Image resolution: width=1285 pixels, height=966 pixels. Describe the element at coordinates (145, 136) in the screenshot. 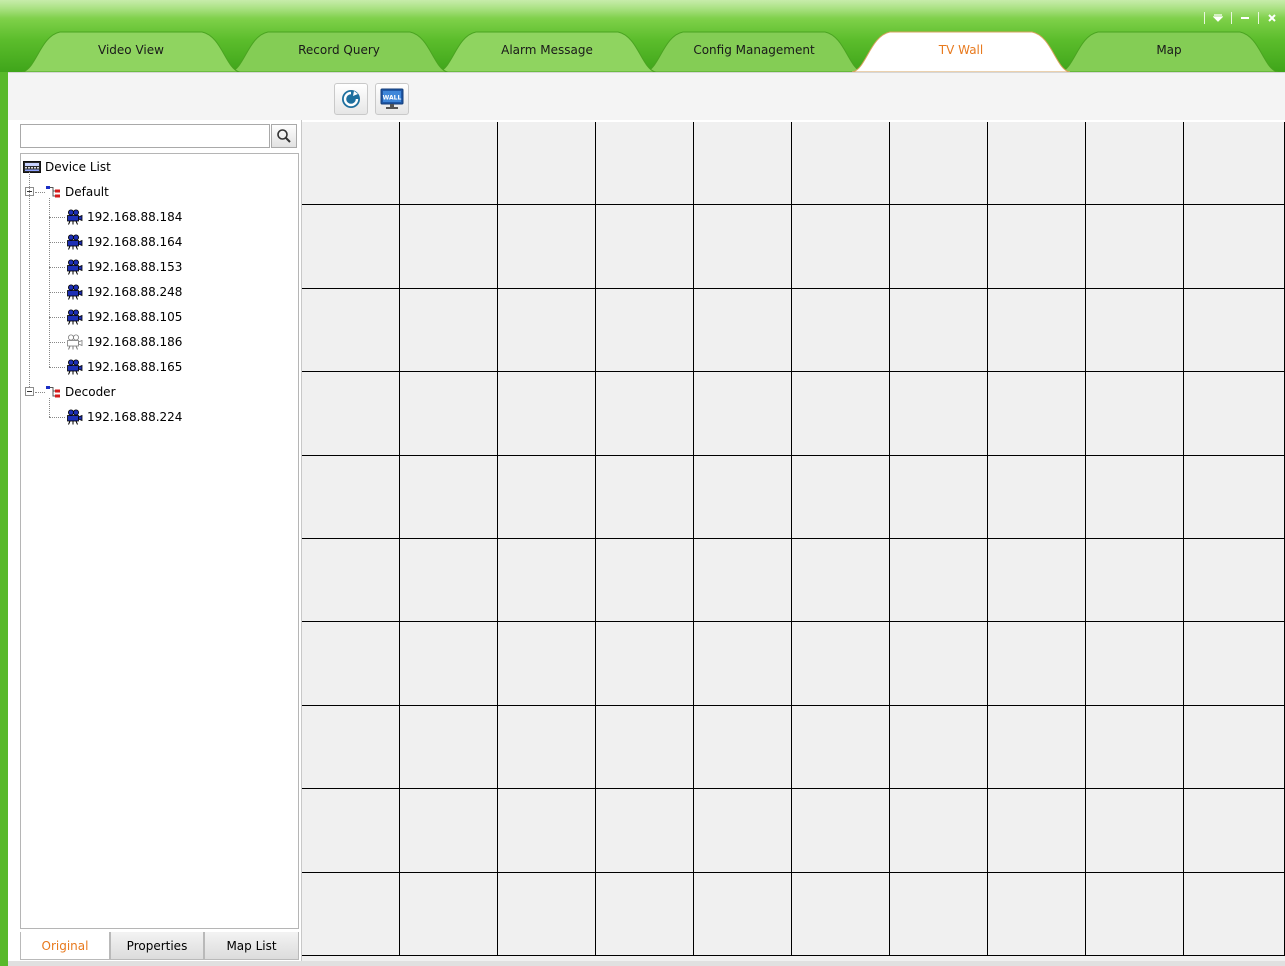

I see `device-search-input` at that location.